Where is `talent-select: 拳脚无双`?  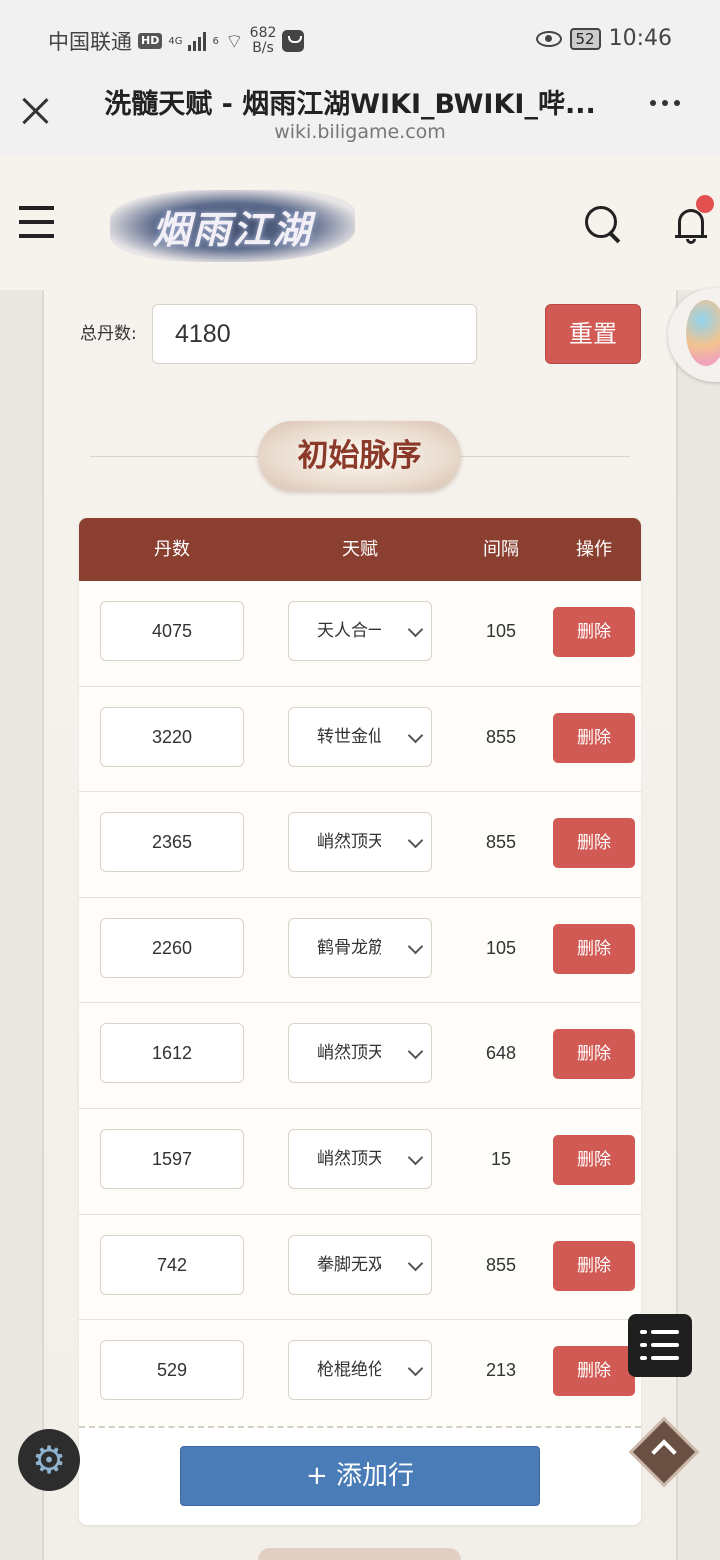
talent-select: 拳脚无双 is located at coordinates (360, 1264).